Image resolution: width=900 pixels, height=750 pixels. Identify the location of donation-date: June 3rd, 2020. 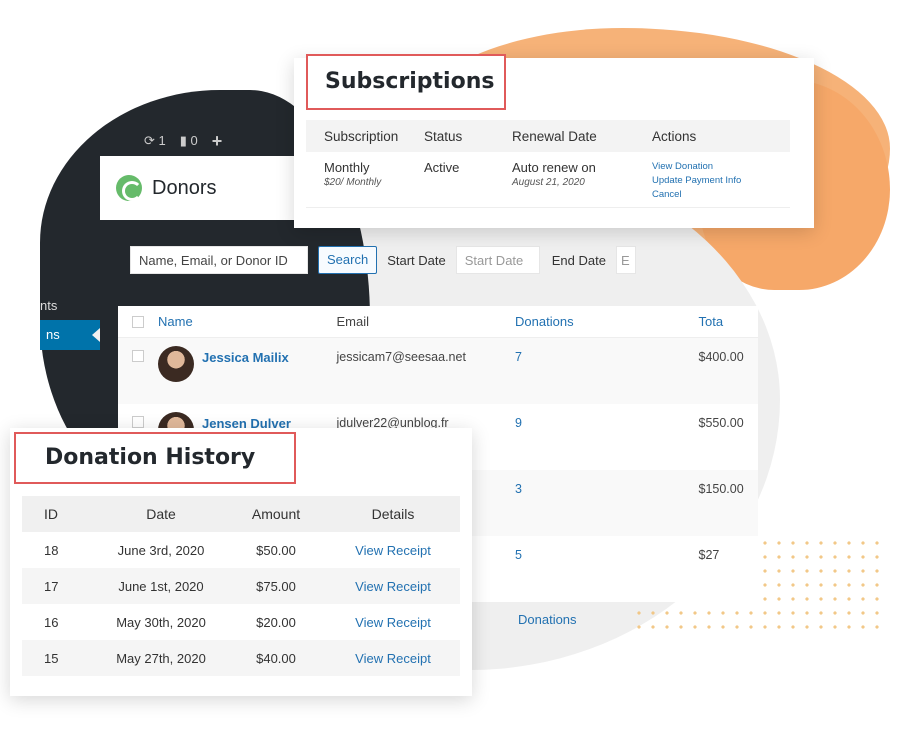
(161, 550).